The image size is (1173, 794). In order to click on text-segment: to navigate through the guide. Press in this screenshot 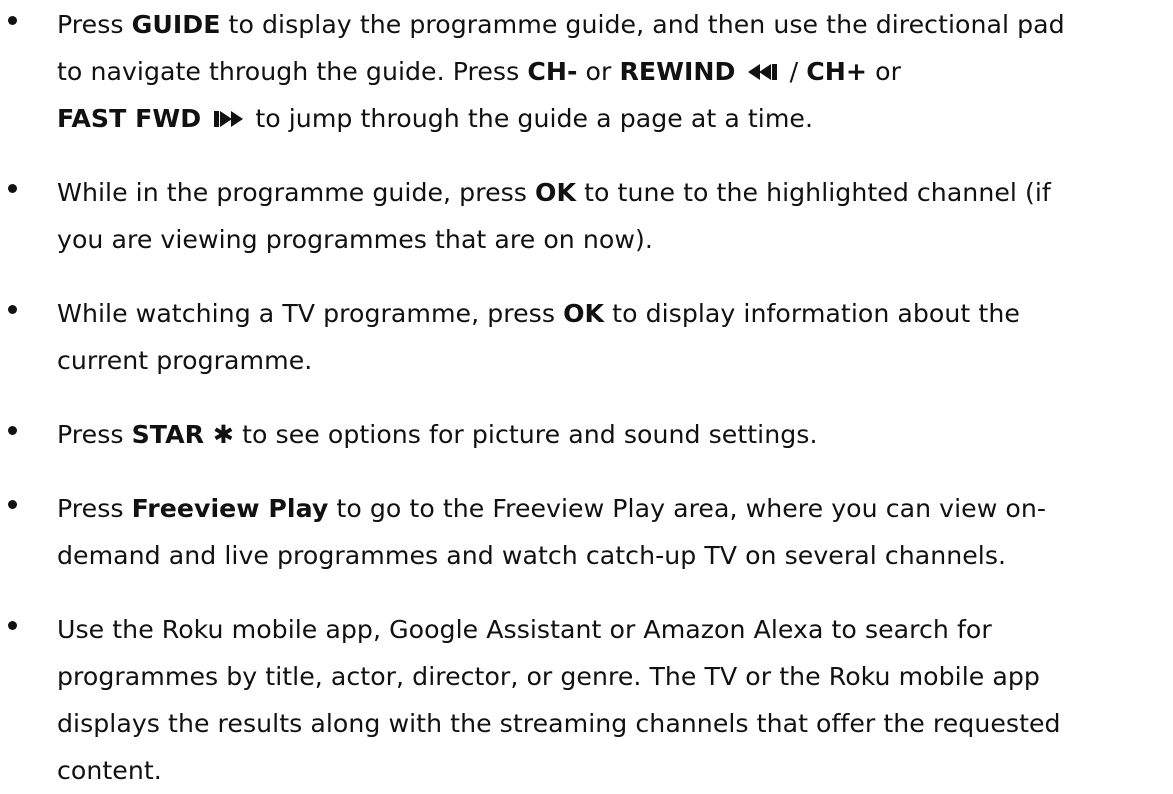, I will do `click(292, 71)`.